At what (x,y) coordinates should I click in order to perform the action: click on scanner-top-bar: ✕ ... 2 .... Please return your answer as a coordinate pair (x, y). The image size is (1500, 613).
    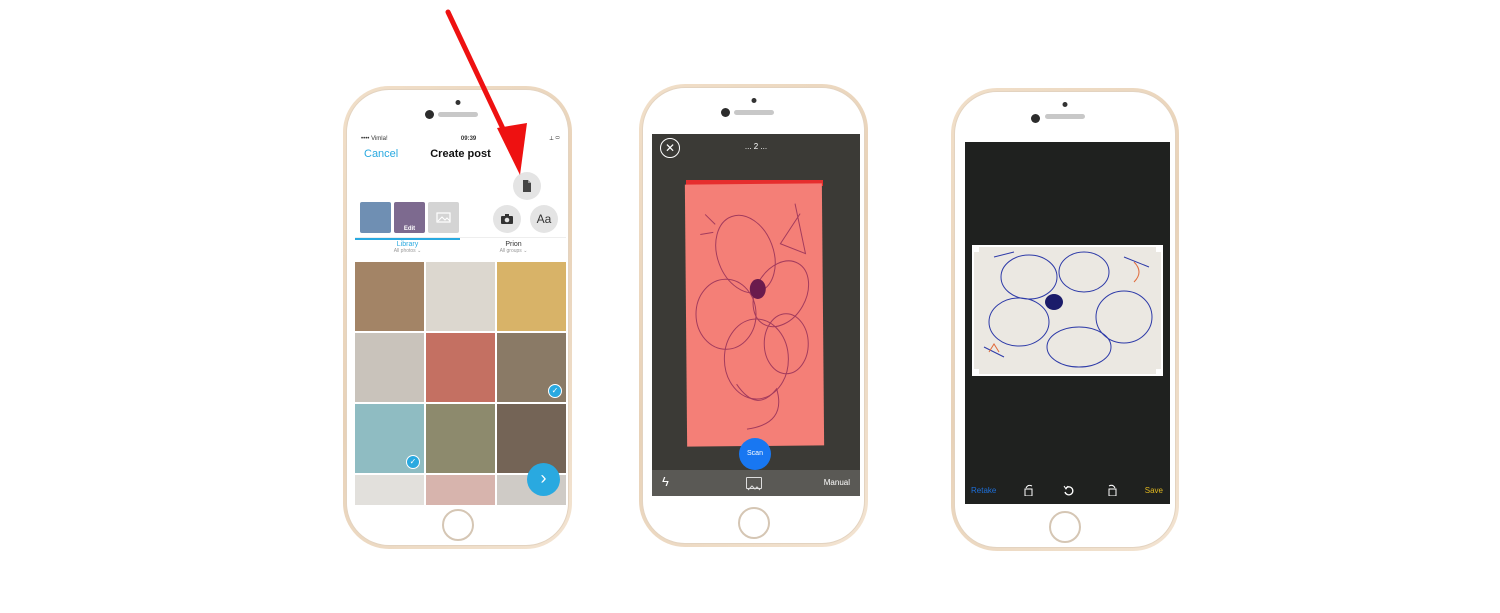
    Looking at the image, I should click on (756, 147).